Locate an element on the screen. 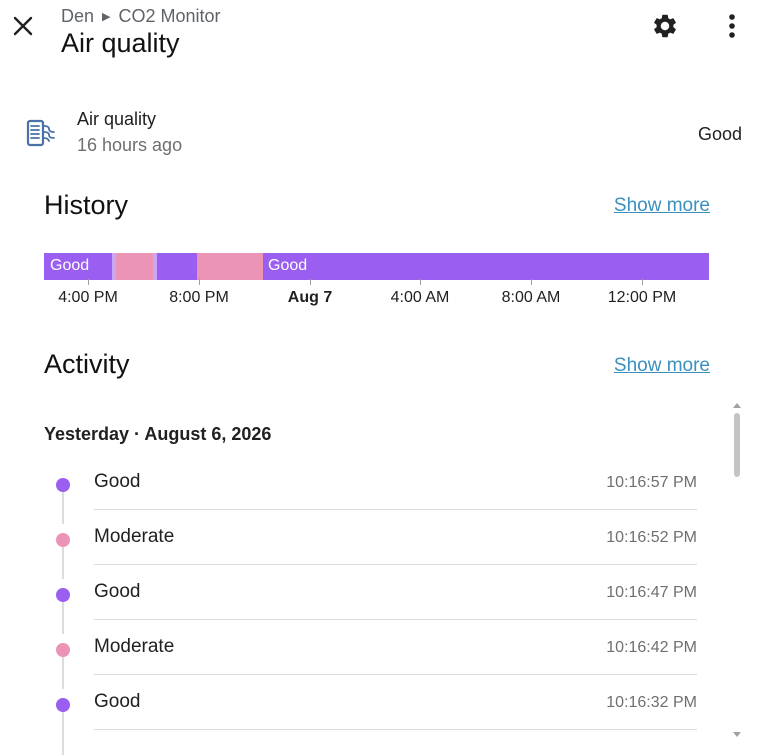 The height and width of the screenshot is (755, 762). activity-time: 10:16:57 PM is located at coordinates (651, 482).